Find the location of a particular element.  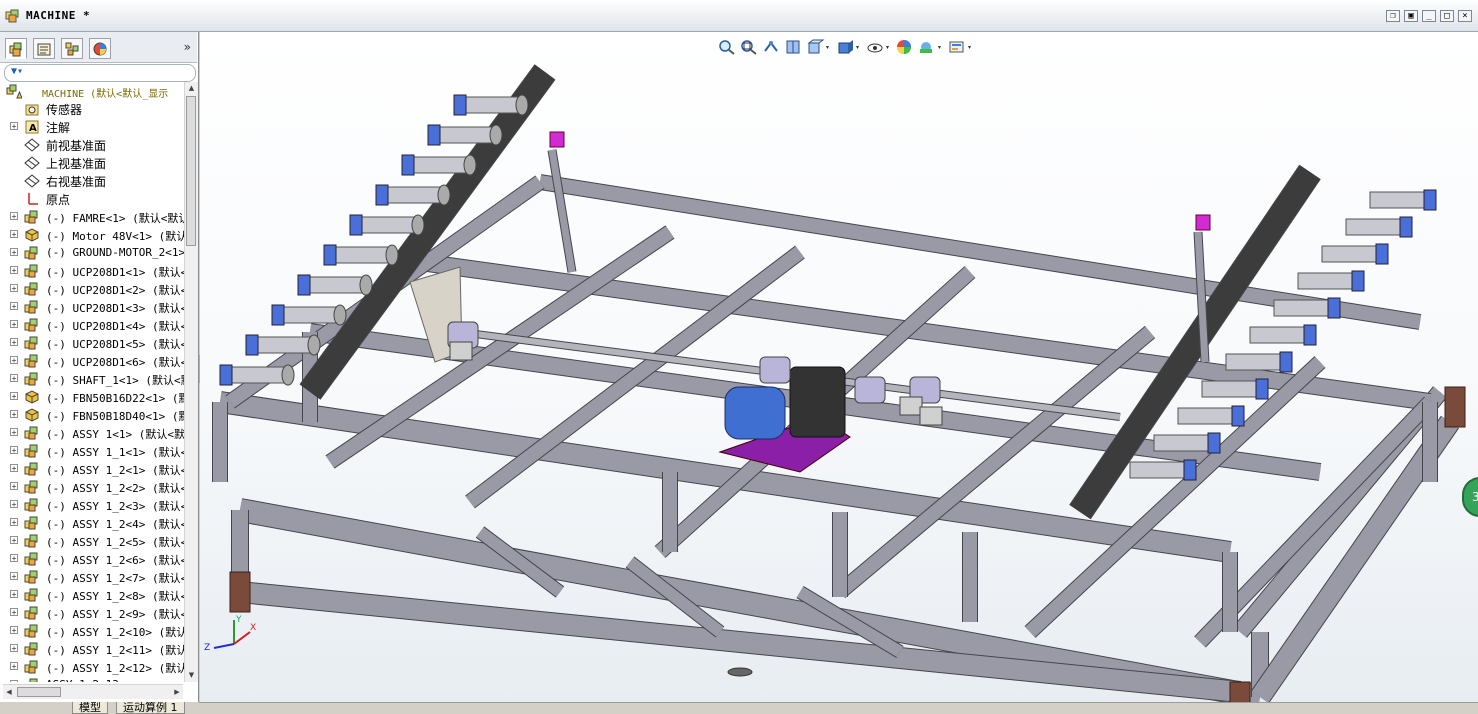

tree-item: 原点 is located at coordinates (92, 199).